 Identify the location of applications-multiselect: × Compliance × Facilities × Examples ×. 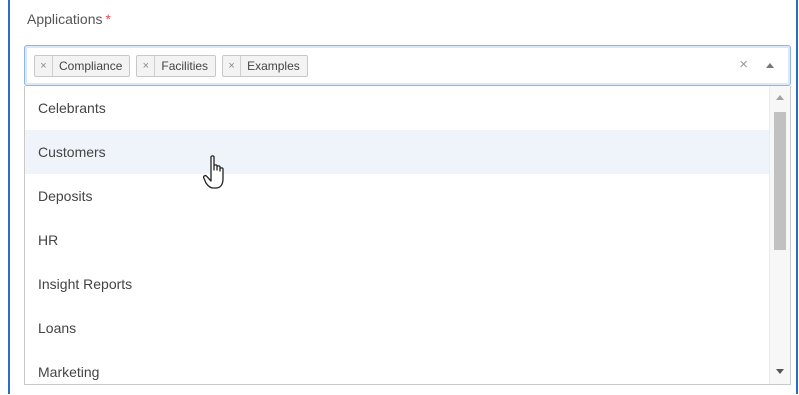
(407, 65).